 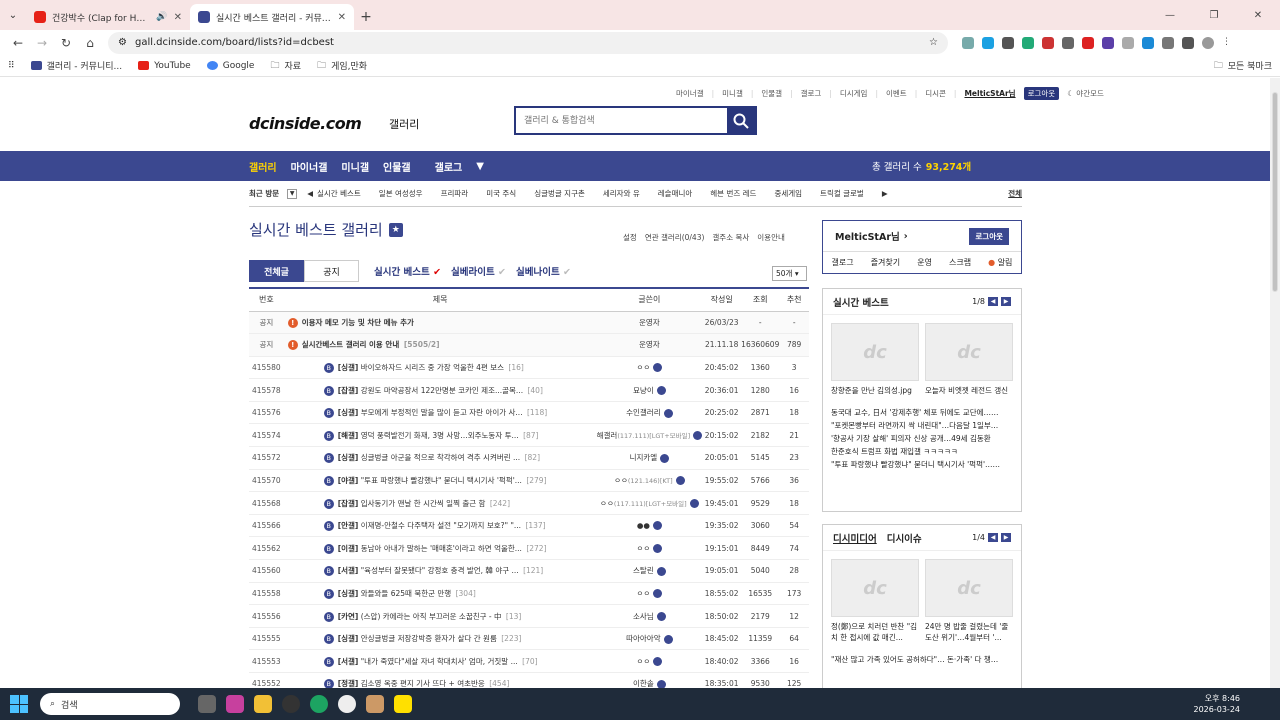 I want to click on tab-youtube: 건강박수 (Clap for Health) 🔊 ✕, so click(x=108, y=17).